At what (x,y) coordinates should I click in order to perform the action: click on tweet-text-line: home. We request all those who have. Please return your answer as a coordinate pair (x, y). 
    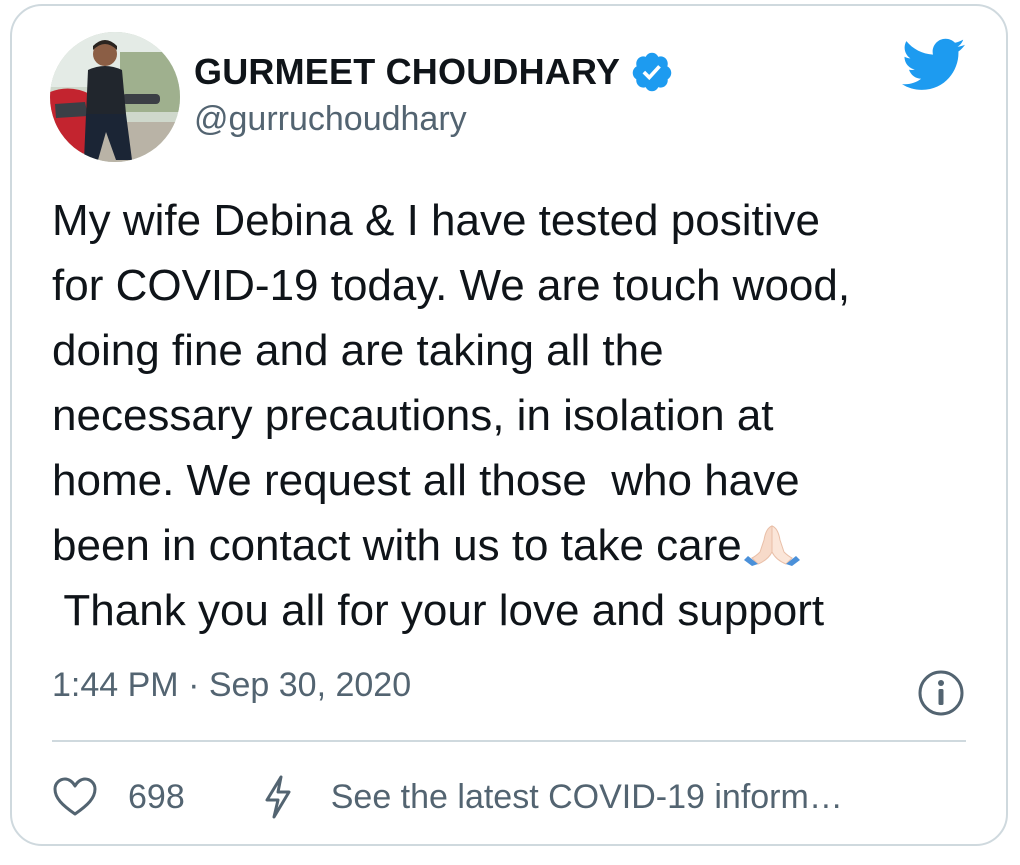
    Looking at the image, I should click on (426, 480).